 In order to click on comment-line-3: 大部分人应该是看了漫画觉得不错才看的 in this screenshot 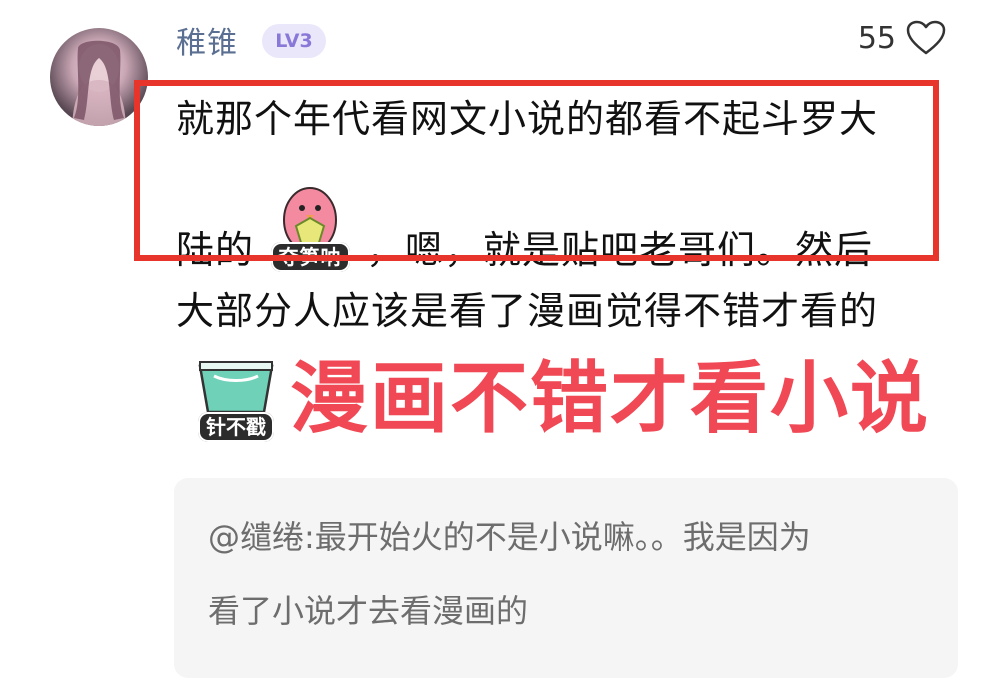, I will do `click(527, 311)`.